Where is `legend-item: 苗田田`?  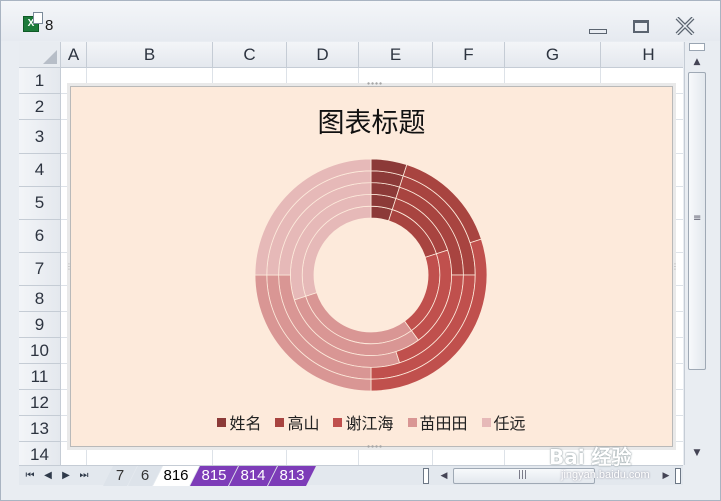 legend-item: 苗田田 is located at coordinates (437, 422).